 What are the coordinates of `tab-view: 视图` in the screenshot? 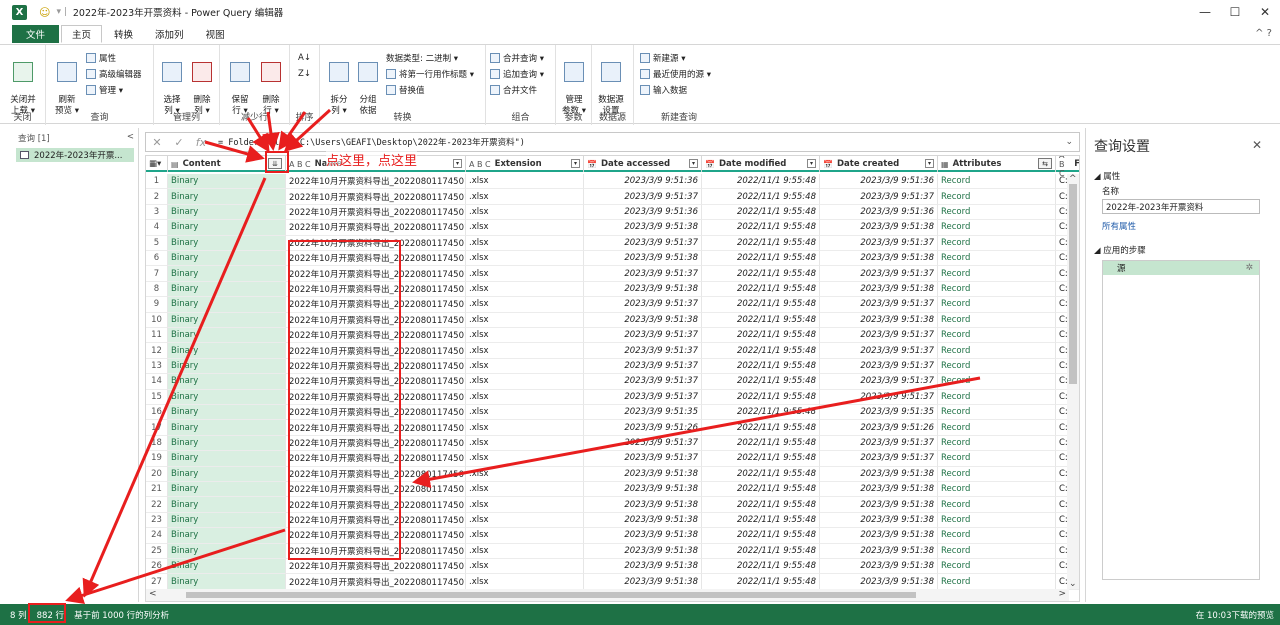 It's located at (215, 34).